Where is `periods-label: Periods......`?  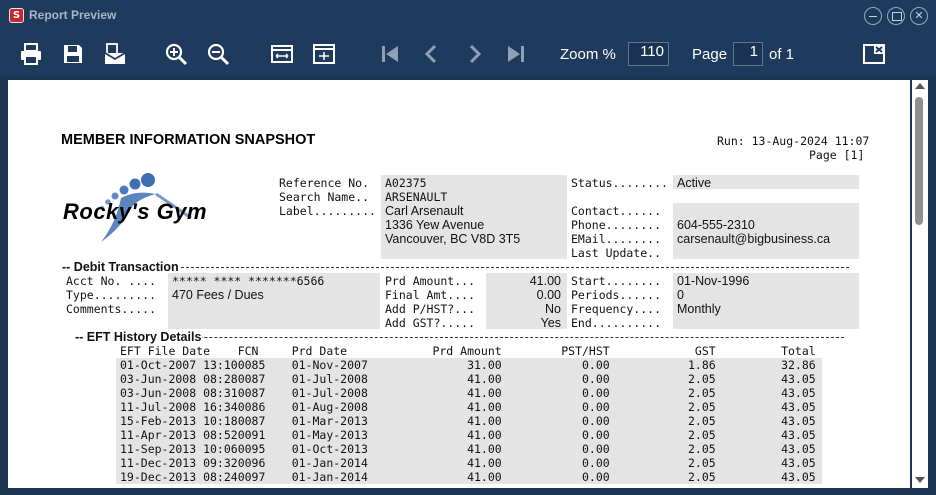
periods-label: Periods...... is located at coordinates (616, 295).